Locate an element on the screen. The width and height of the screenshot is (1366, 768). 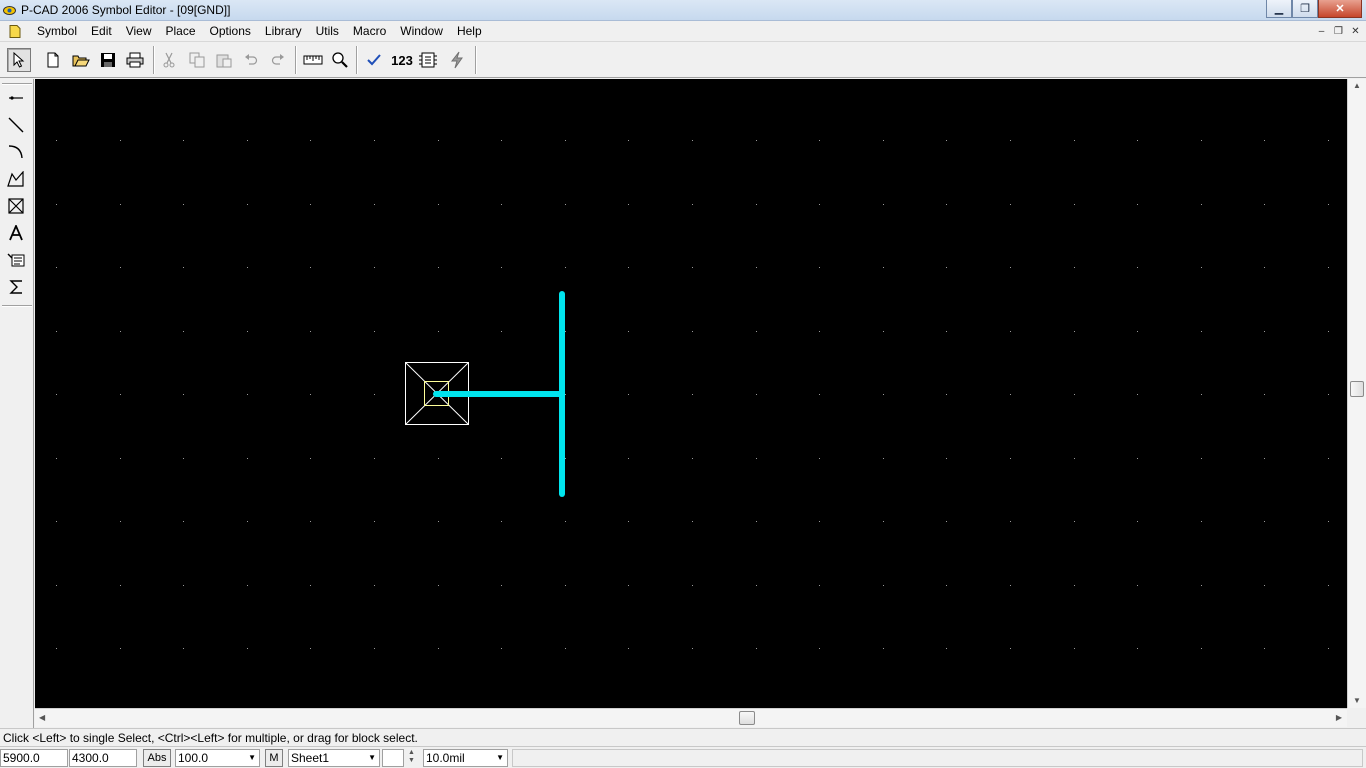
paste-button is located at coordinates (224, 60).